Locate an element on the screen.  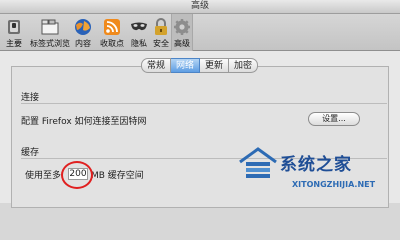
switch-icon is located at coordinates (14, 27).